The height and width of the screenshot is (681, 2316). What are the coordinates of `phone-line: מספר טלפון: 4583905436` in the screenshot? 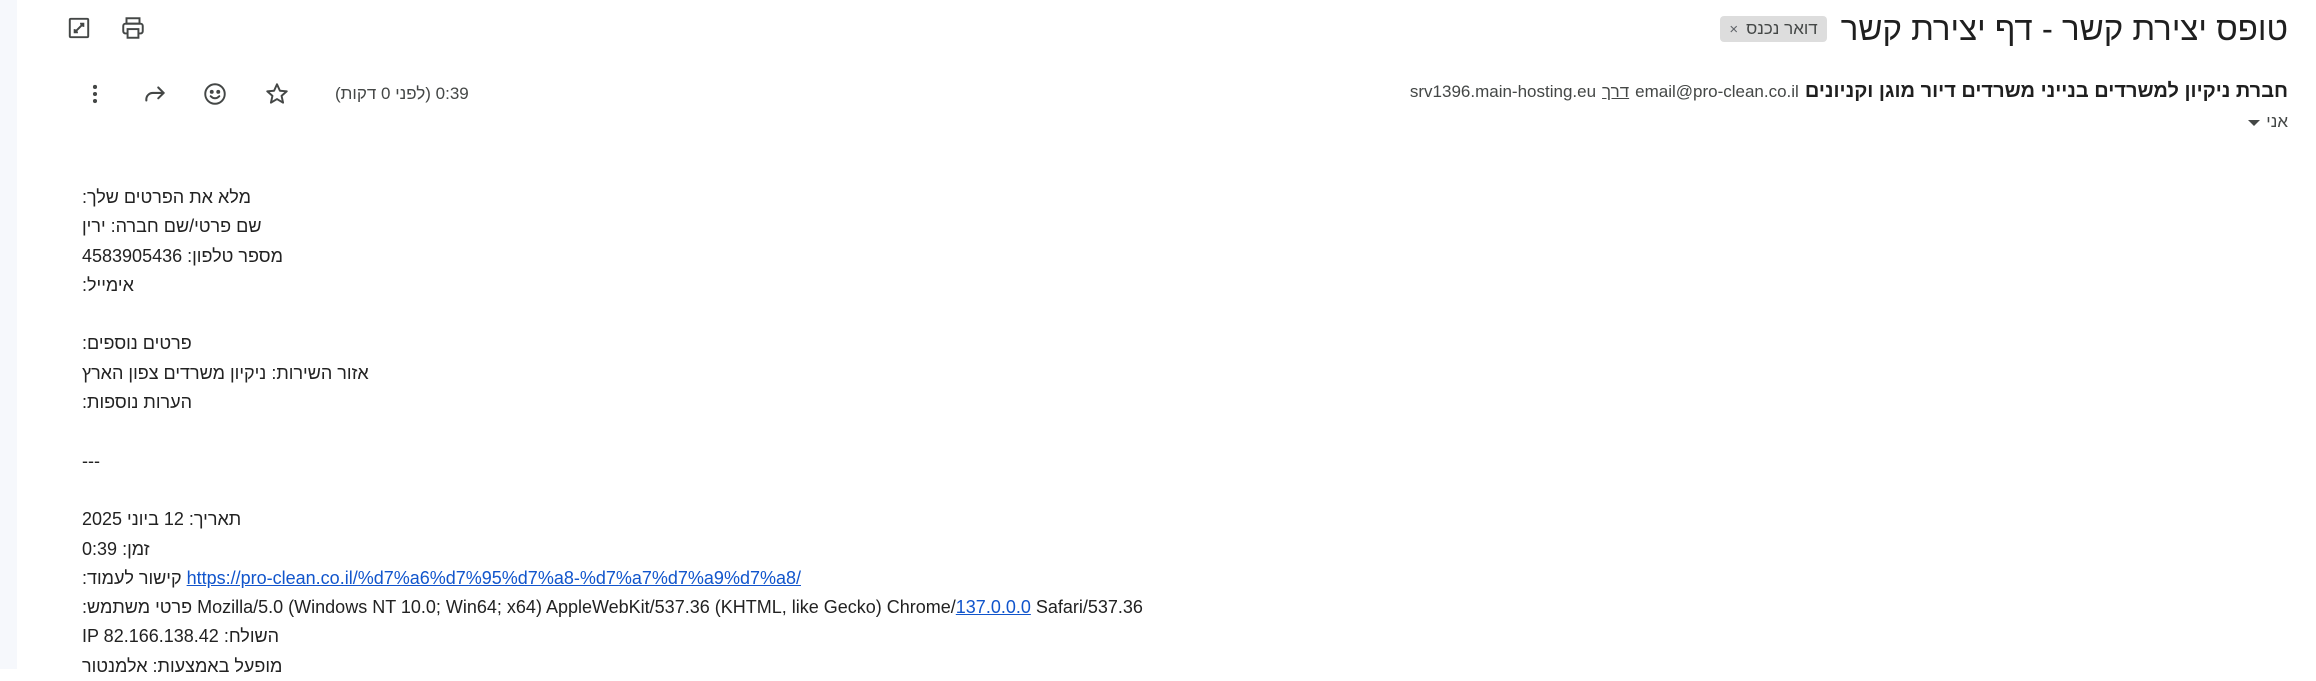 It's located at (182, 256).